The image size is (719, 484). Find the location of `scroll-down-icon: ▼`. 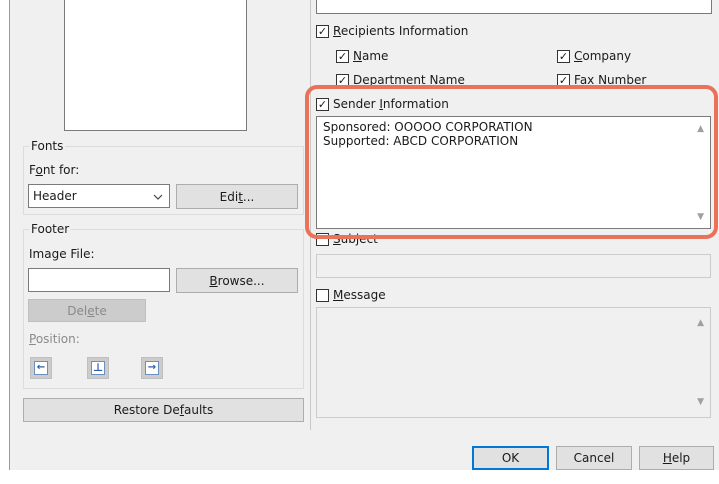

scroll-down-icon: ▼ is located at coordinates (700, 402).